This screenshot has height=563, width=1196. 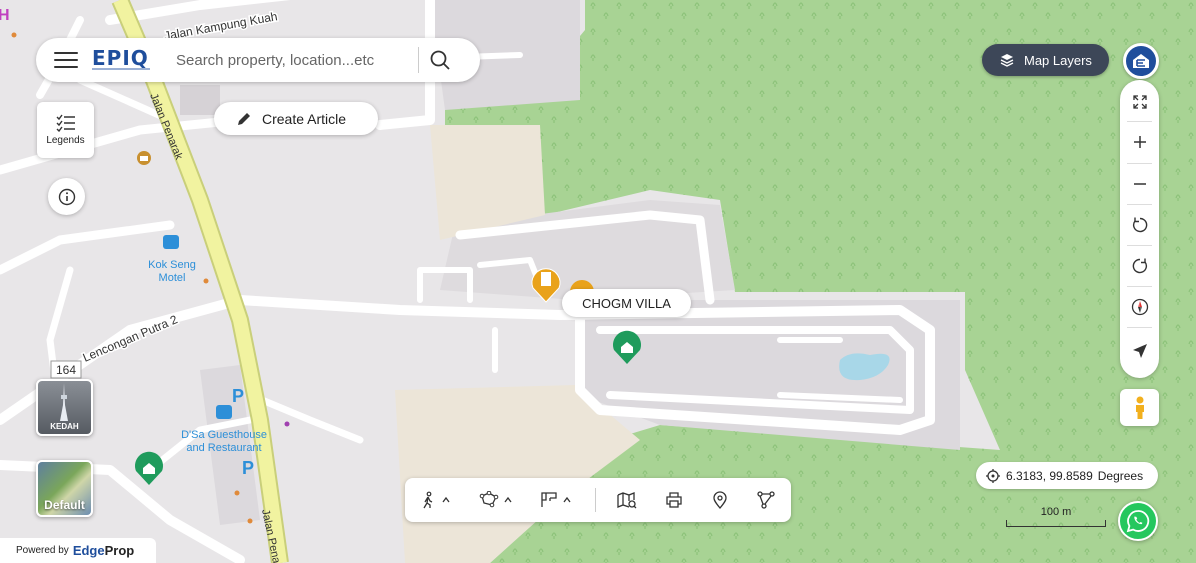 I want to click on layers-icon, so click(x=1007, y=60).